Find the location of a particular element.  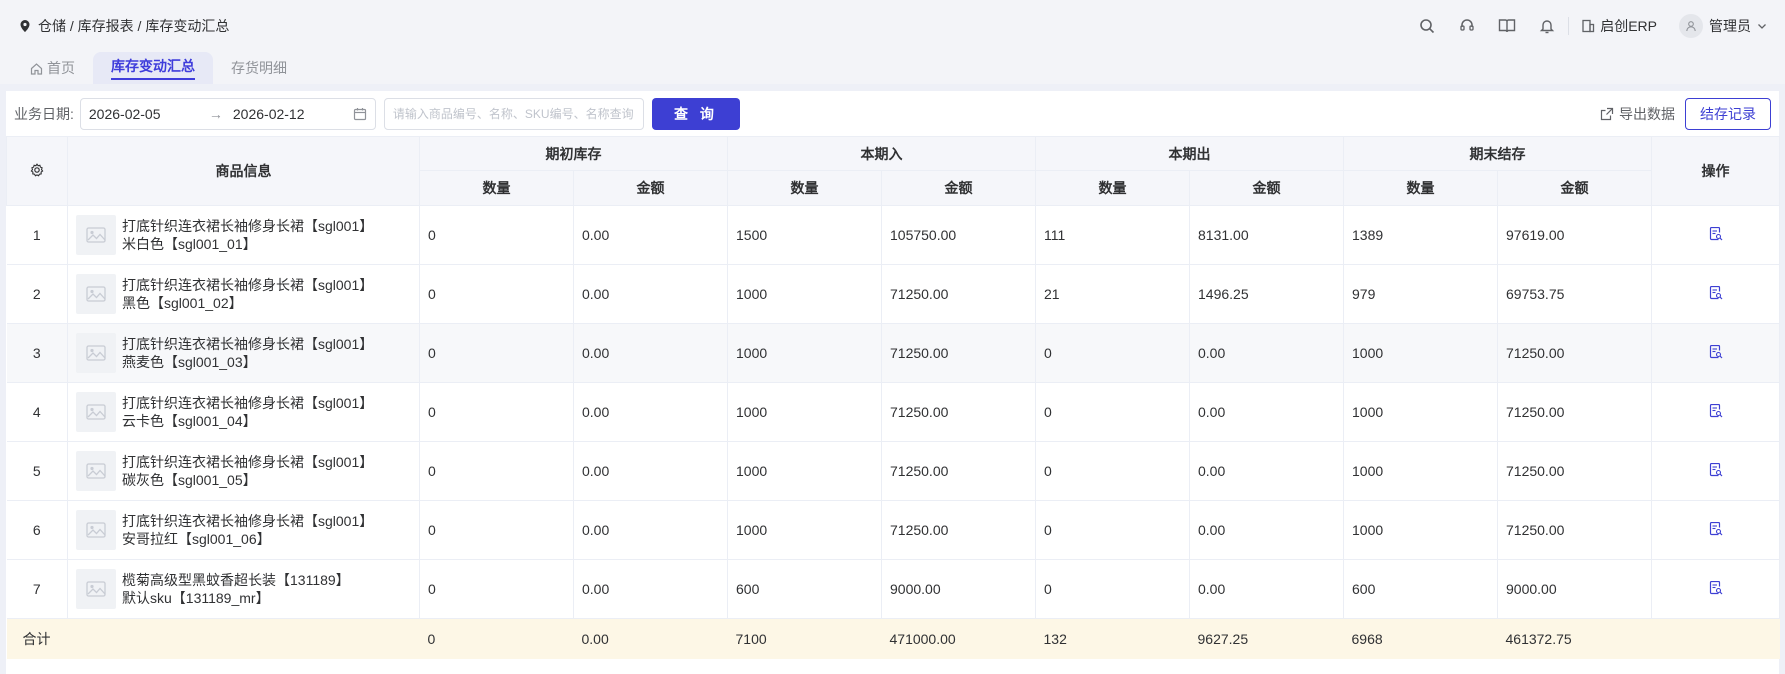

tab-label: 库存变动汇总 is located at coordinates (153, 68).